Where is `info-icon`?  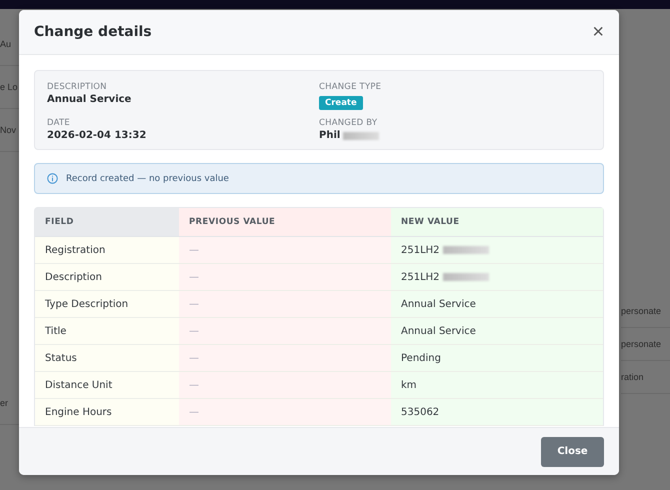 info-icon is located at coordinates (52, 178).